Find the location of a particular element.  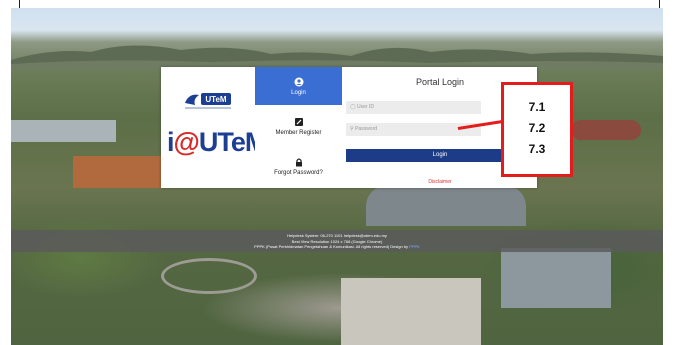

side-menu: Login Member Register Forgot Password? is located at coordinates (298, 127).